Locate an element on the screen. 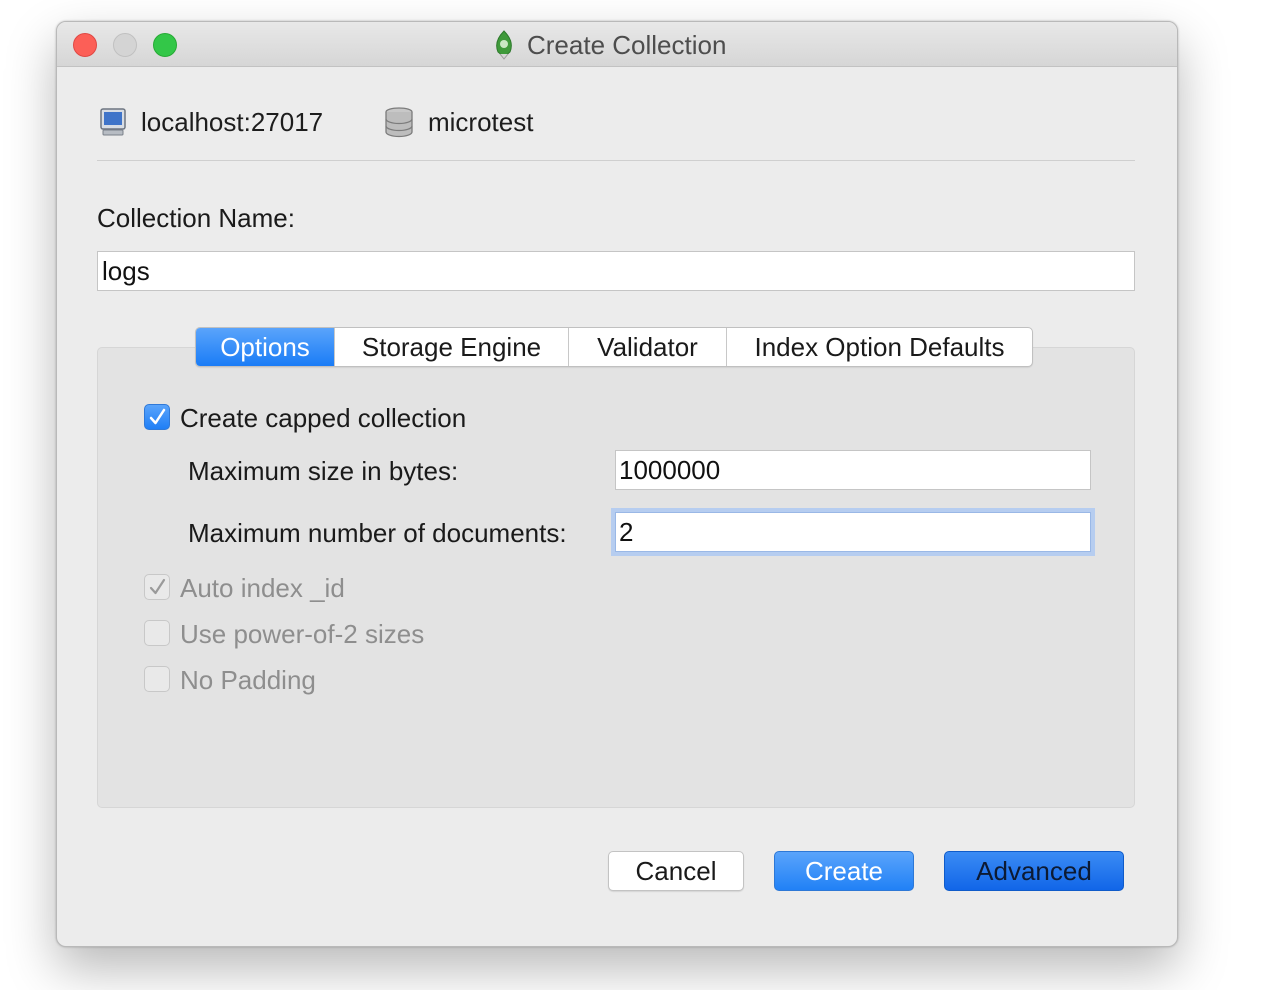 This screenshot has width=1280, height=990. power-of-2-label: Use power-of-2 sizes is located at coordinates (302, 634).